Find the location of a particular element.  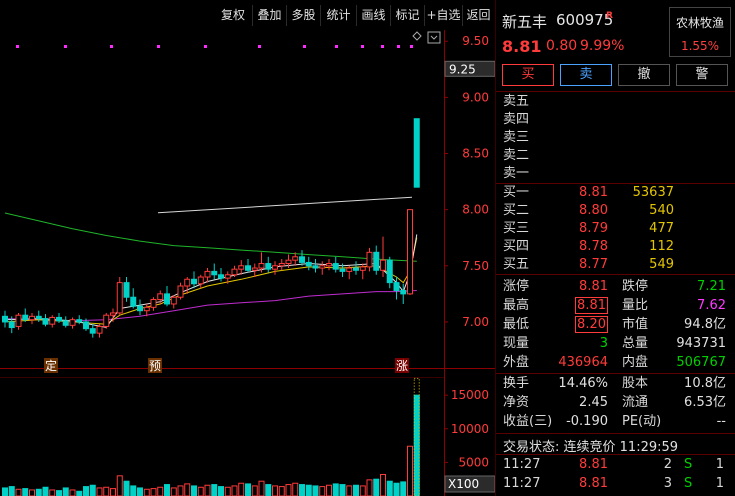

bid-row: 买二 8.80 540 is located at coordinates (615, 210).